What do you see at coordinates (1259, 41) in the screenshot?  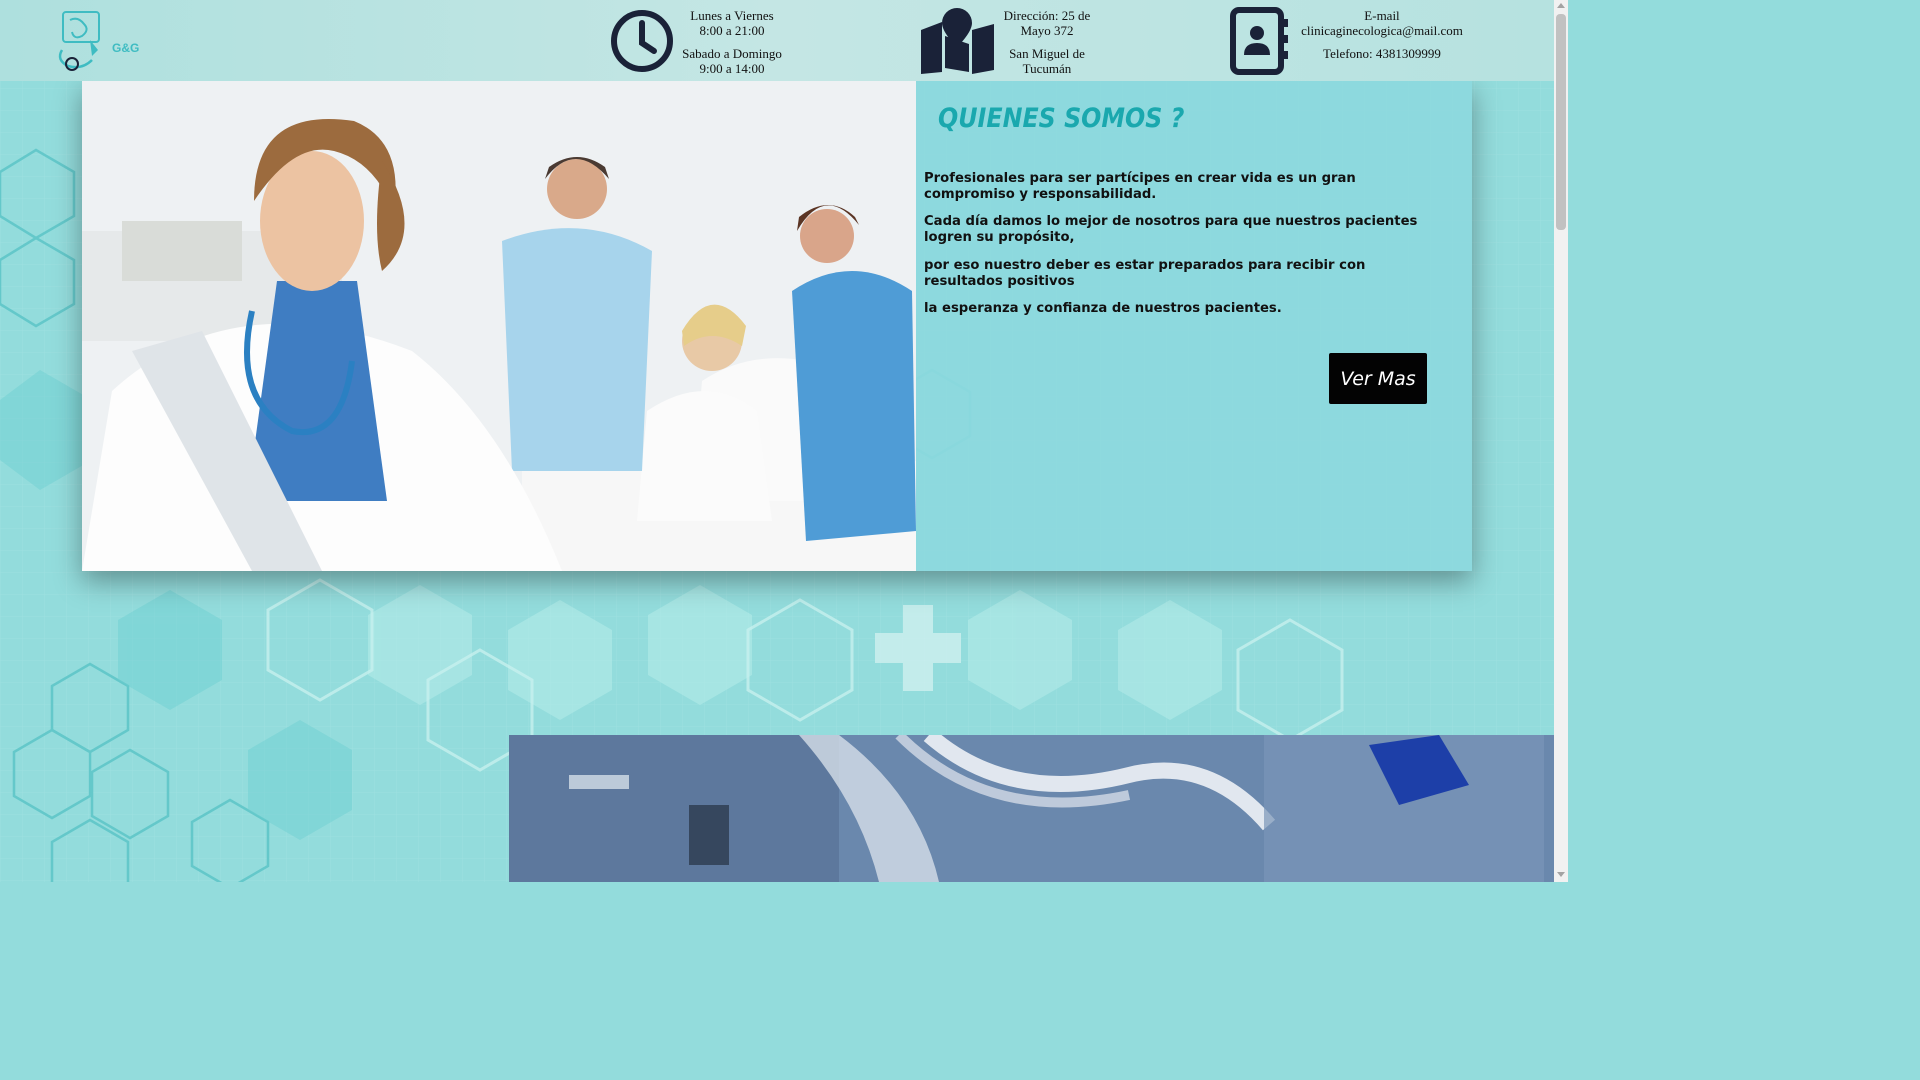 I see `contact-book-icon` at bounding box center [1259, 41].